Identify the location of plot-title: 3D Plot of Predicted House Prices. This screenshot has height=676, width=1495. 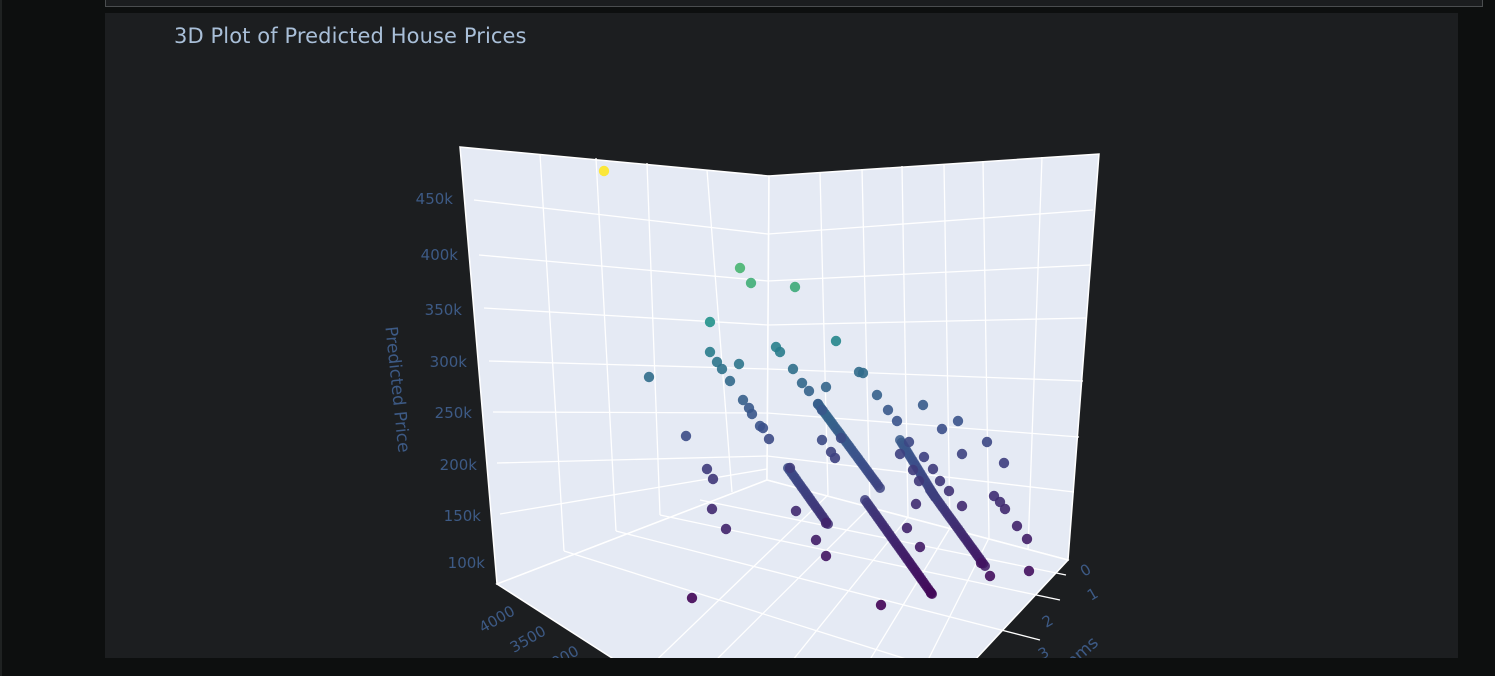
(350, 36).